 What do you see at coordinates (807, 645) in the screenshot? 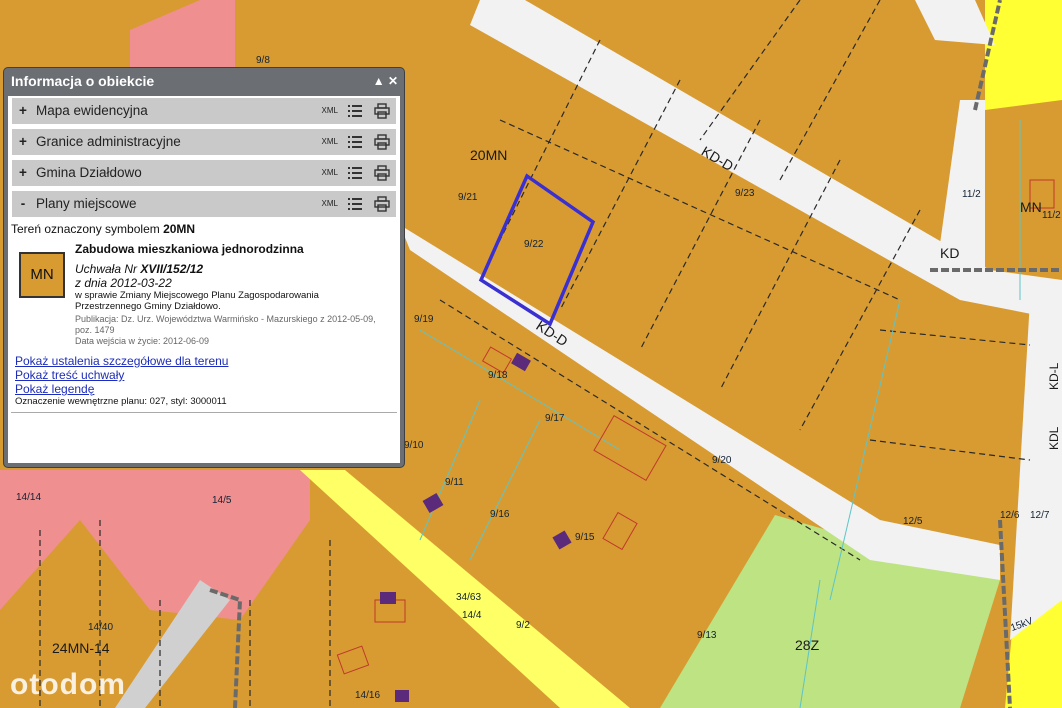
I see `label-28z: 28Z` at bounding box center [807, 645].